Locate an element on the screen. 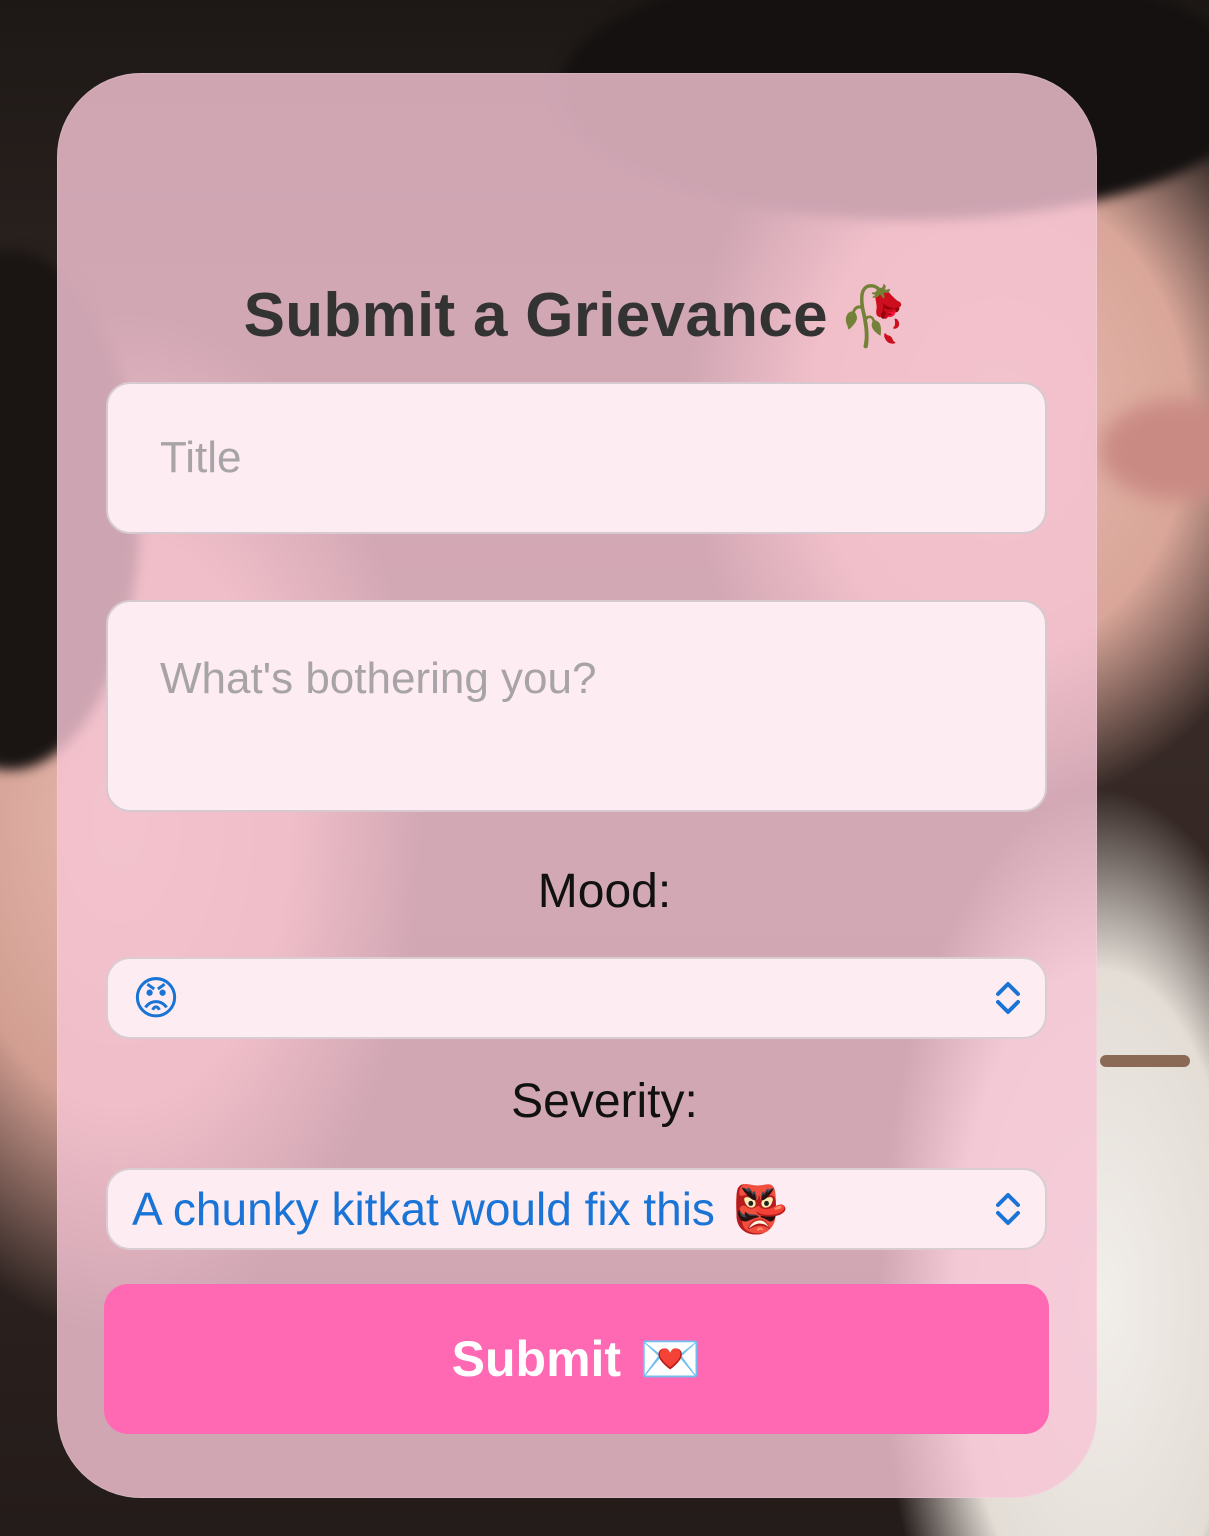  description-field is located at coordinates (576, 706).